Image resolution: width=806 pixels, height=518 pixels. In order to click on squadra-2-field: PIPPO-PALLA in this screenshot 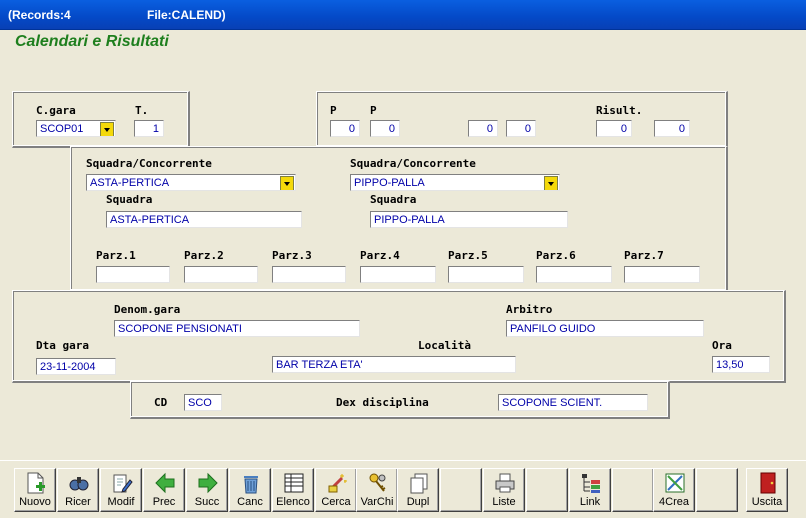, I will do `click(469, 219)`.